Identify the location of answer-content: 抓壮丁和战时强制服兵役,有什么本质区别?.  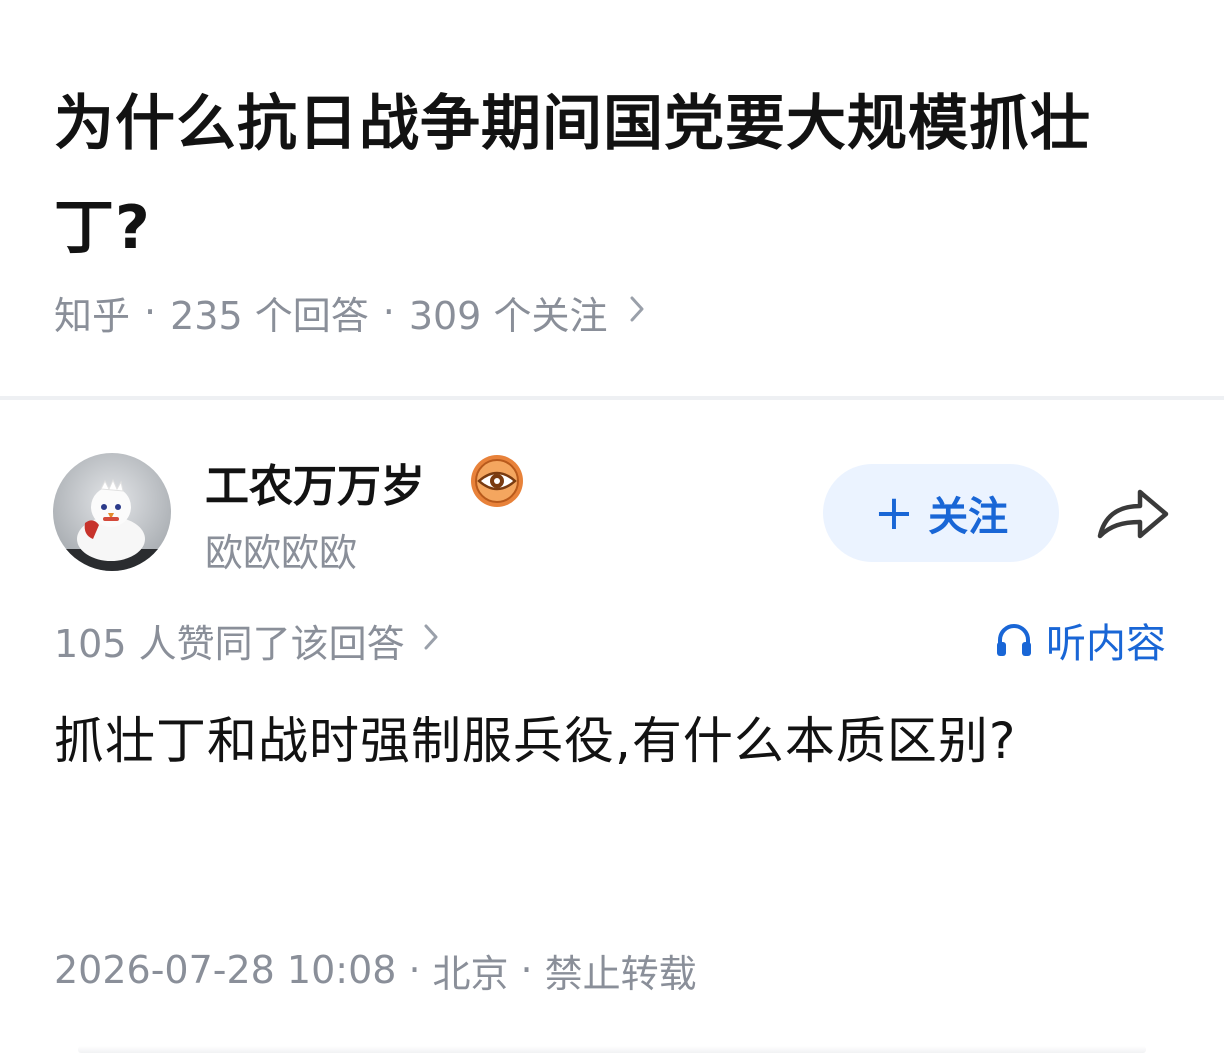
(584, 741).